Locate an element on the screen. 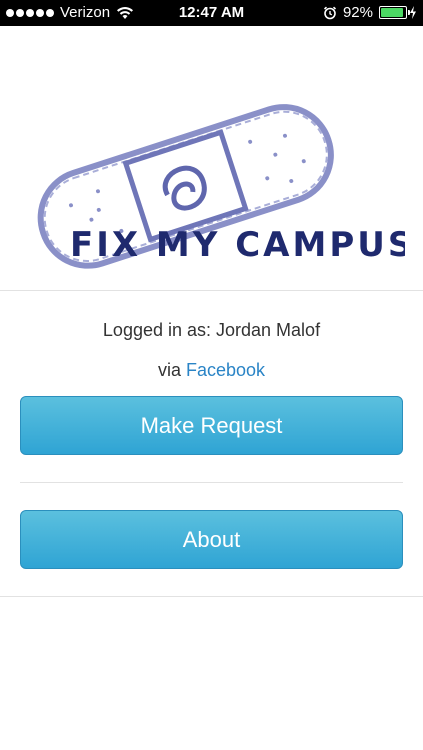 The height and width of the screenshot is (750, 423). battery-icon is located at coordinates (394, 12).